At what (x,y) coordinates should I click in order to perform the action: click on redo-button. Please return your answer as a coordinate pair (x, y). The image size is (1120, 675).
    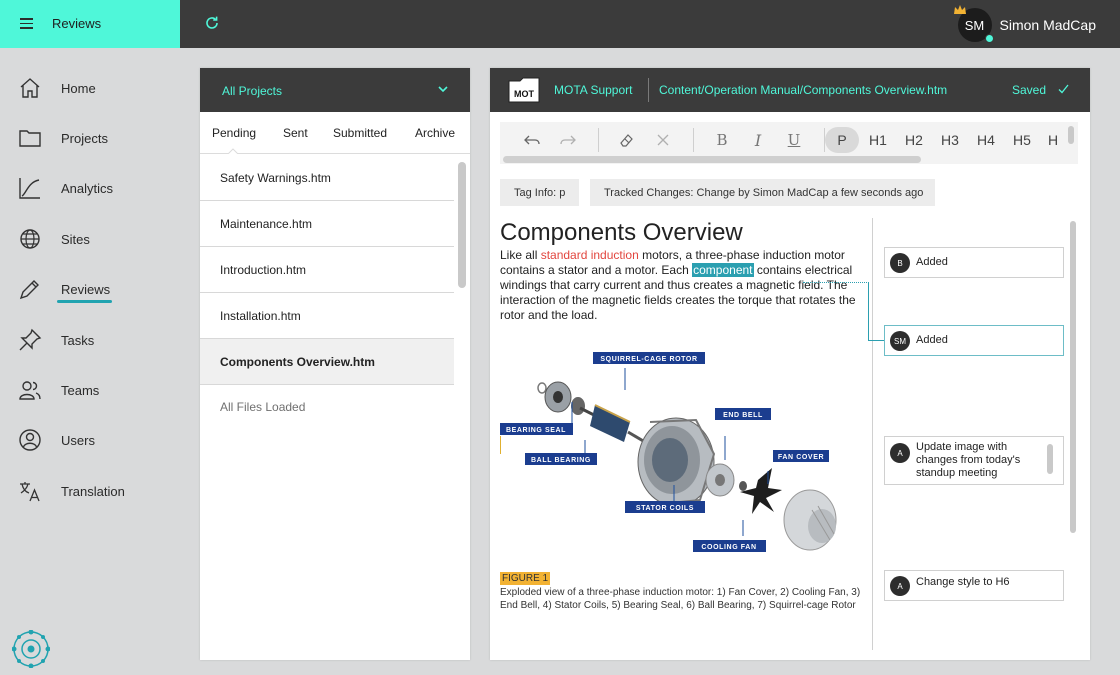
    Looking at the image, I should click on (568, 140).